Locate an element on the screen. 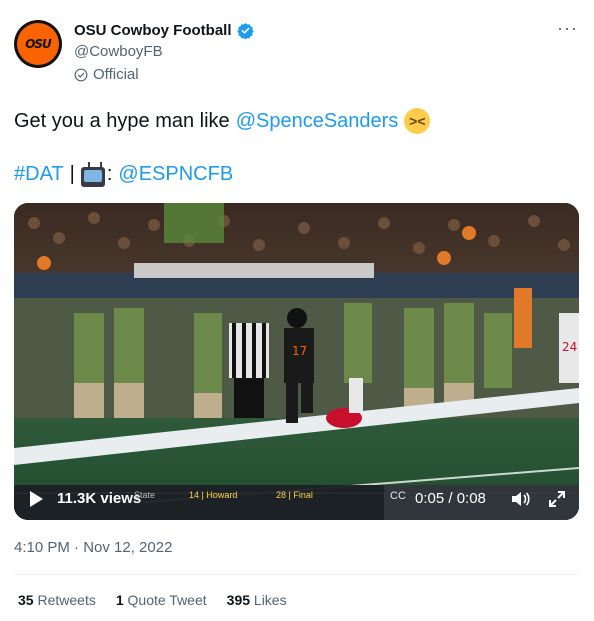  retweets-stat: 35 Retweets is located at coordinates (57, 600).